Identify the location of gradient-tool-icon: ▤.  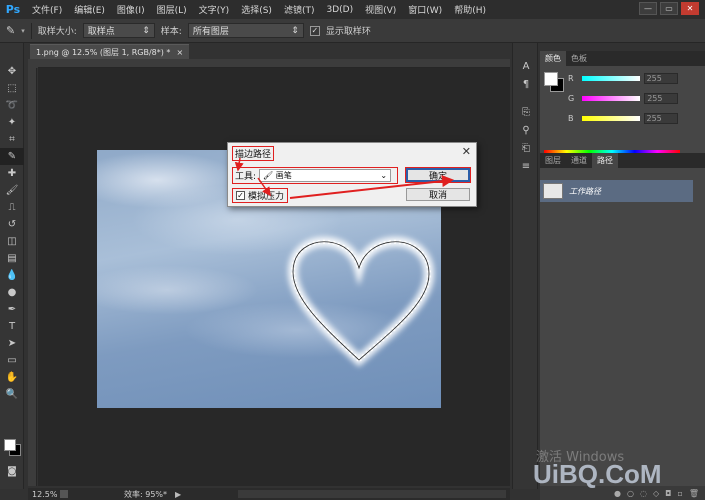
(12, 258).